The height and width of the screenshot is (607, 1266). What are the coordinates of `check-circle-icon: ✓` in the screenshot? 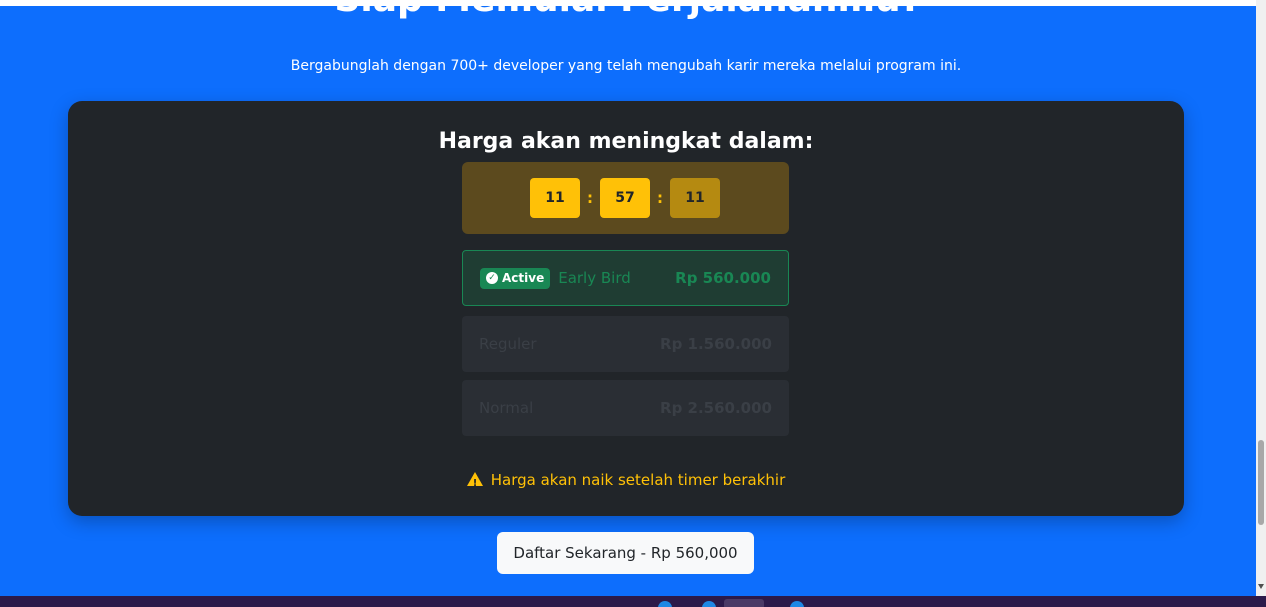 It's located at (492, 278).